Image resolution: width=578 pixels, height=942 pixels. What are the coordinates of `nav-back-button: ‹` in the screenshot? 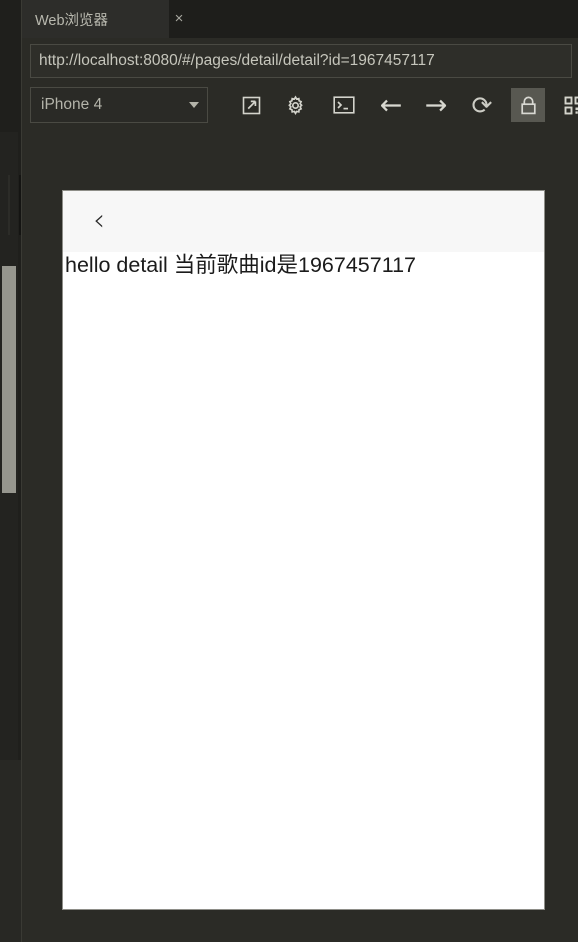 It's located at (99, 221).